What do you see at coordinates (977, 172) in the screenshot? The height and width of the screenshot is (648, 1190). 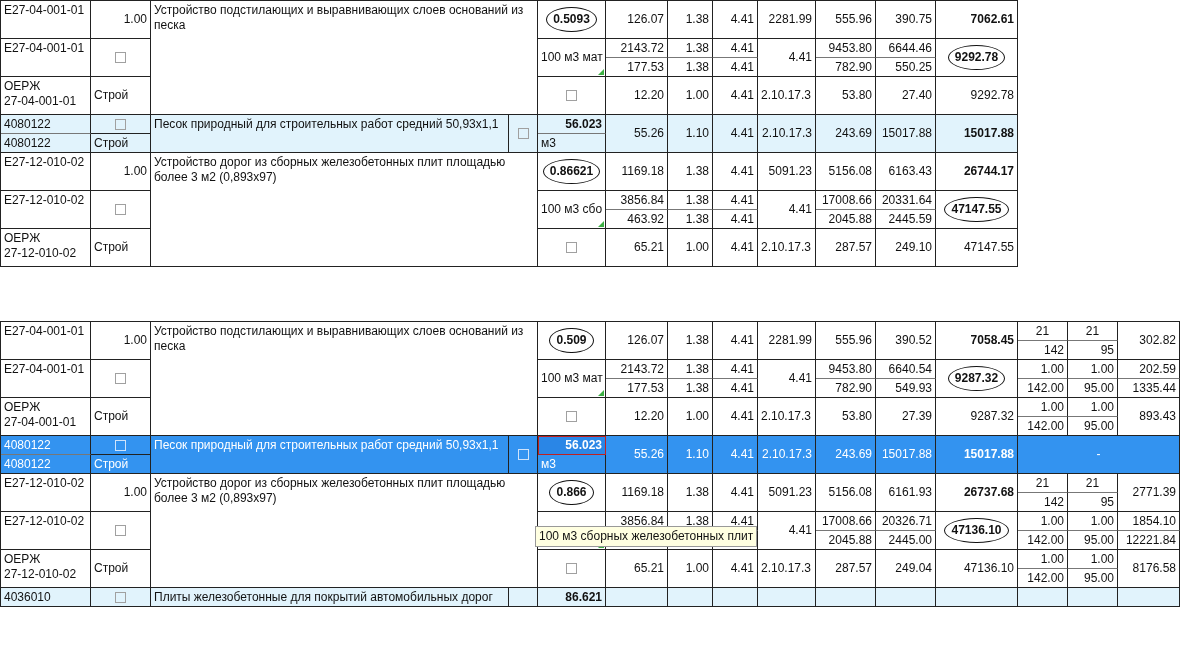 I see `total-cell: 26744.17` at bounding box center [977, 172].